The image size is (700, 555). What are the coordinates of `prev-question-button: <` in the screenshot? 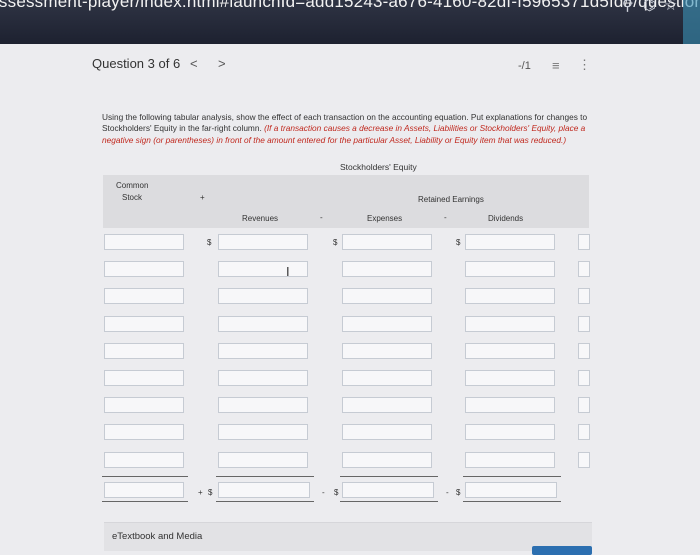 It's located at (194, 63).